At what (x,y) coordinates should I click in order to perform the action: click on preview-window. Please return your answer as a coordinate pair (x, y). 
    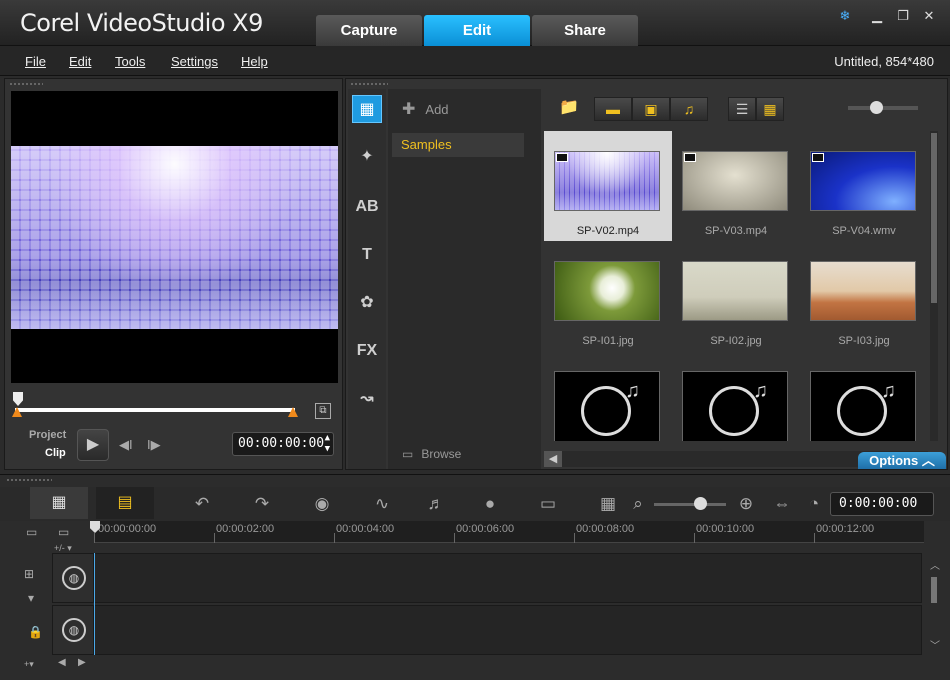
    Looking at the image, I should click on (174, 237).